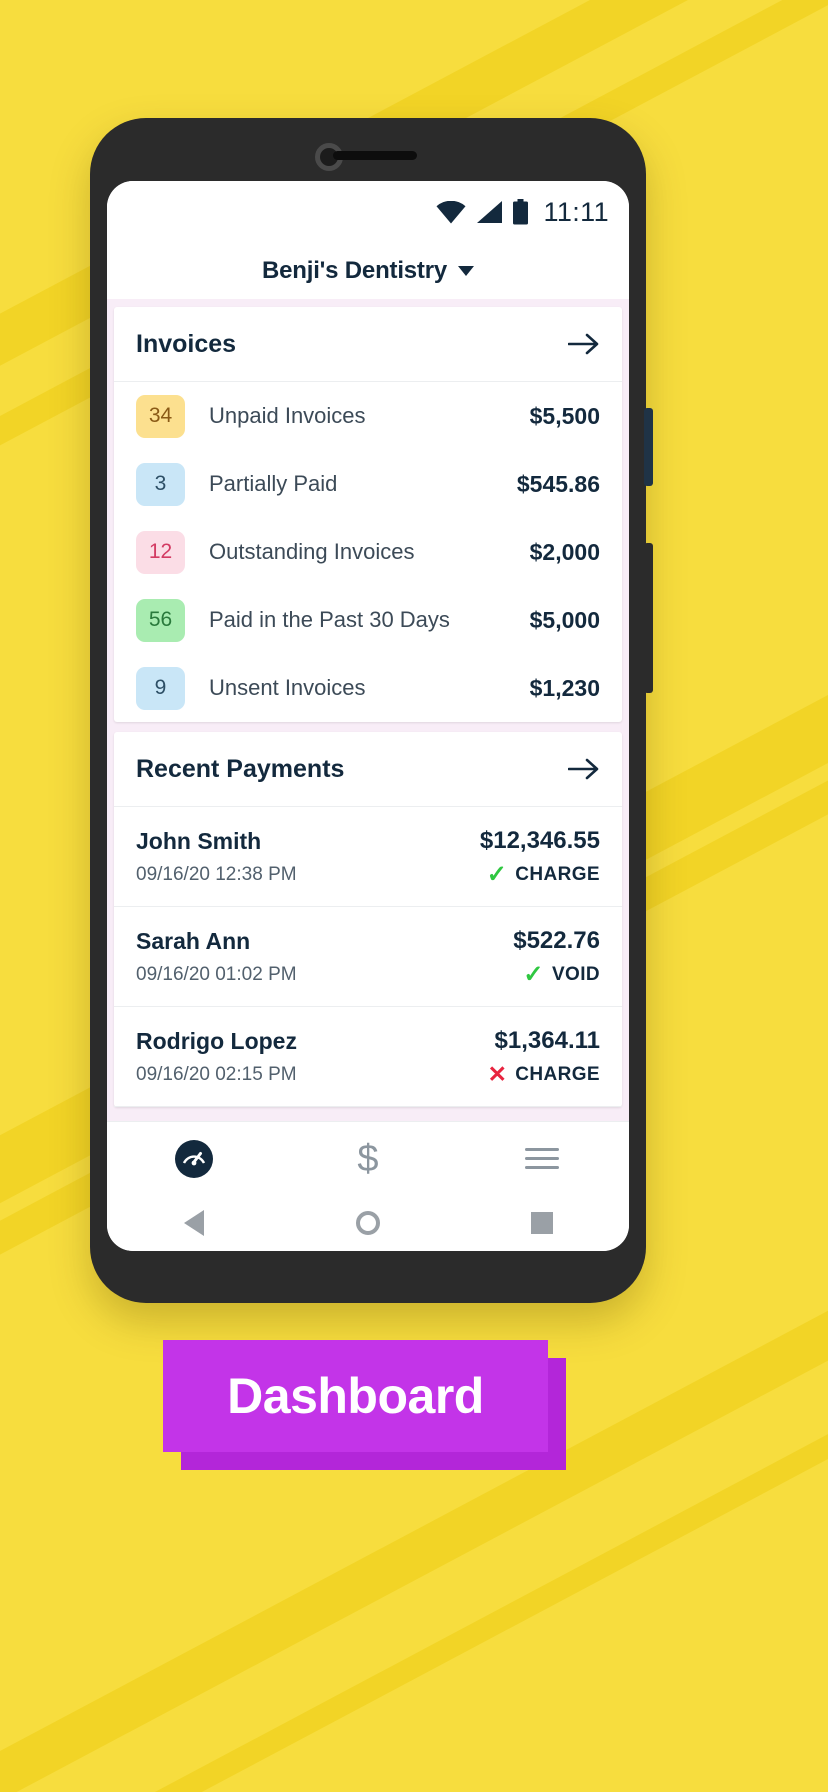 The height and width of the screenshot is (1792, 828). I want to click on volume-button, so click(648, 447).